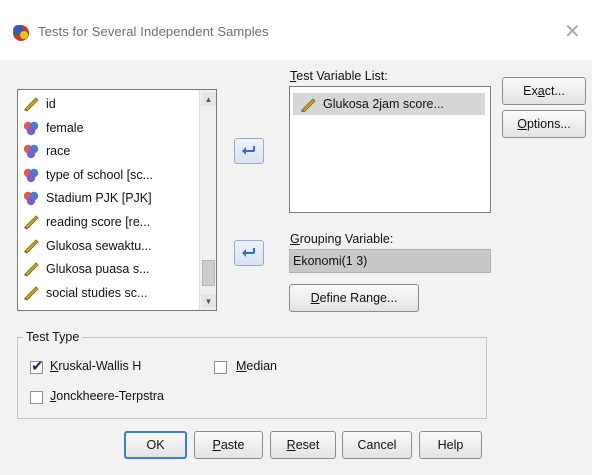 Image resolution: width=592 pixels, height=475 pixels. Describe the element at coordinates (339, 76) in the screenshot. I see `test-variable-list-label: Test Variable List:` at that location.